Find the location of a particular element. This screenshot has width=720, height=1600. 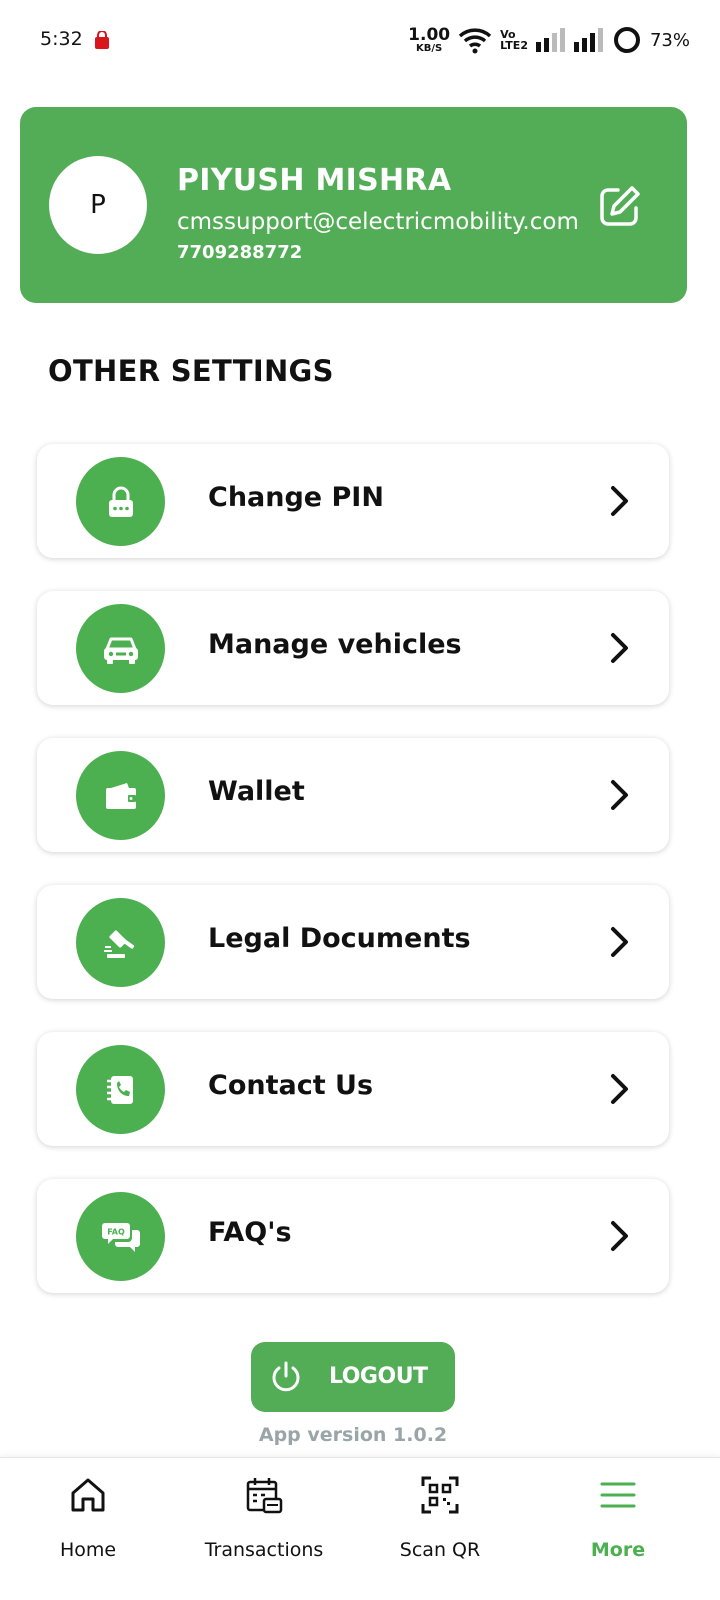

nav-label: Home is located at coordinates (88, 1550).